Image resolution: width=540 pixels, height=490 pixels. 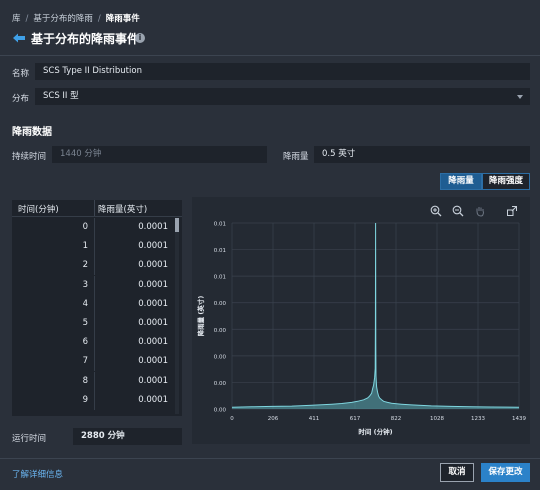 What do you see at coordinates (314, 419) in the screenshot?
I see `x-tick-label: 411` at bounding box center [314, 419].